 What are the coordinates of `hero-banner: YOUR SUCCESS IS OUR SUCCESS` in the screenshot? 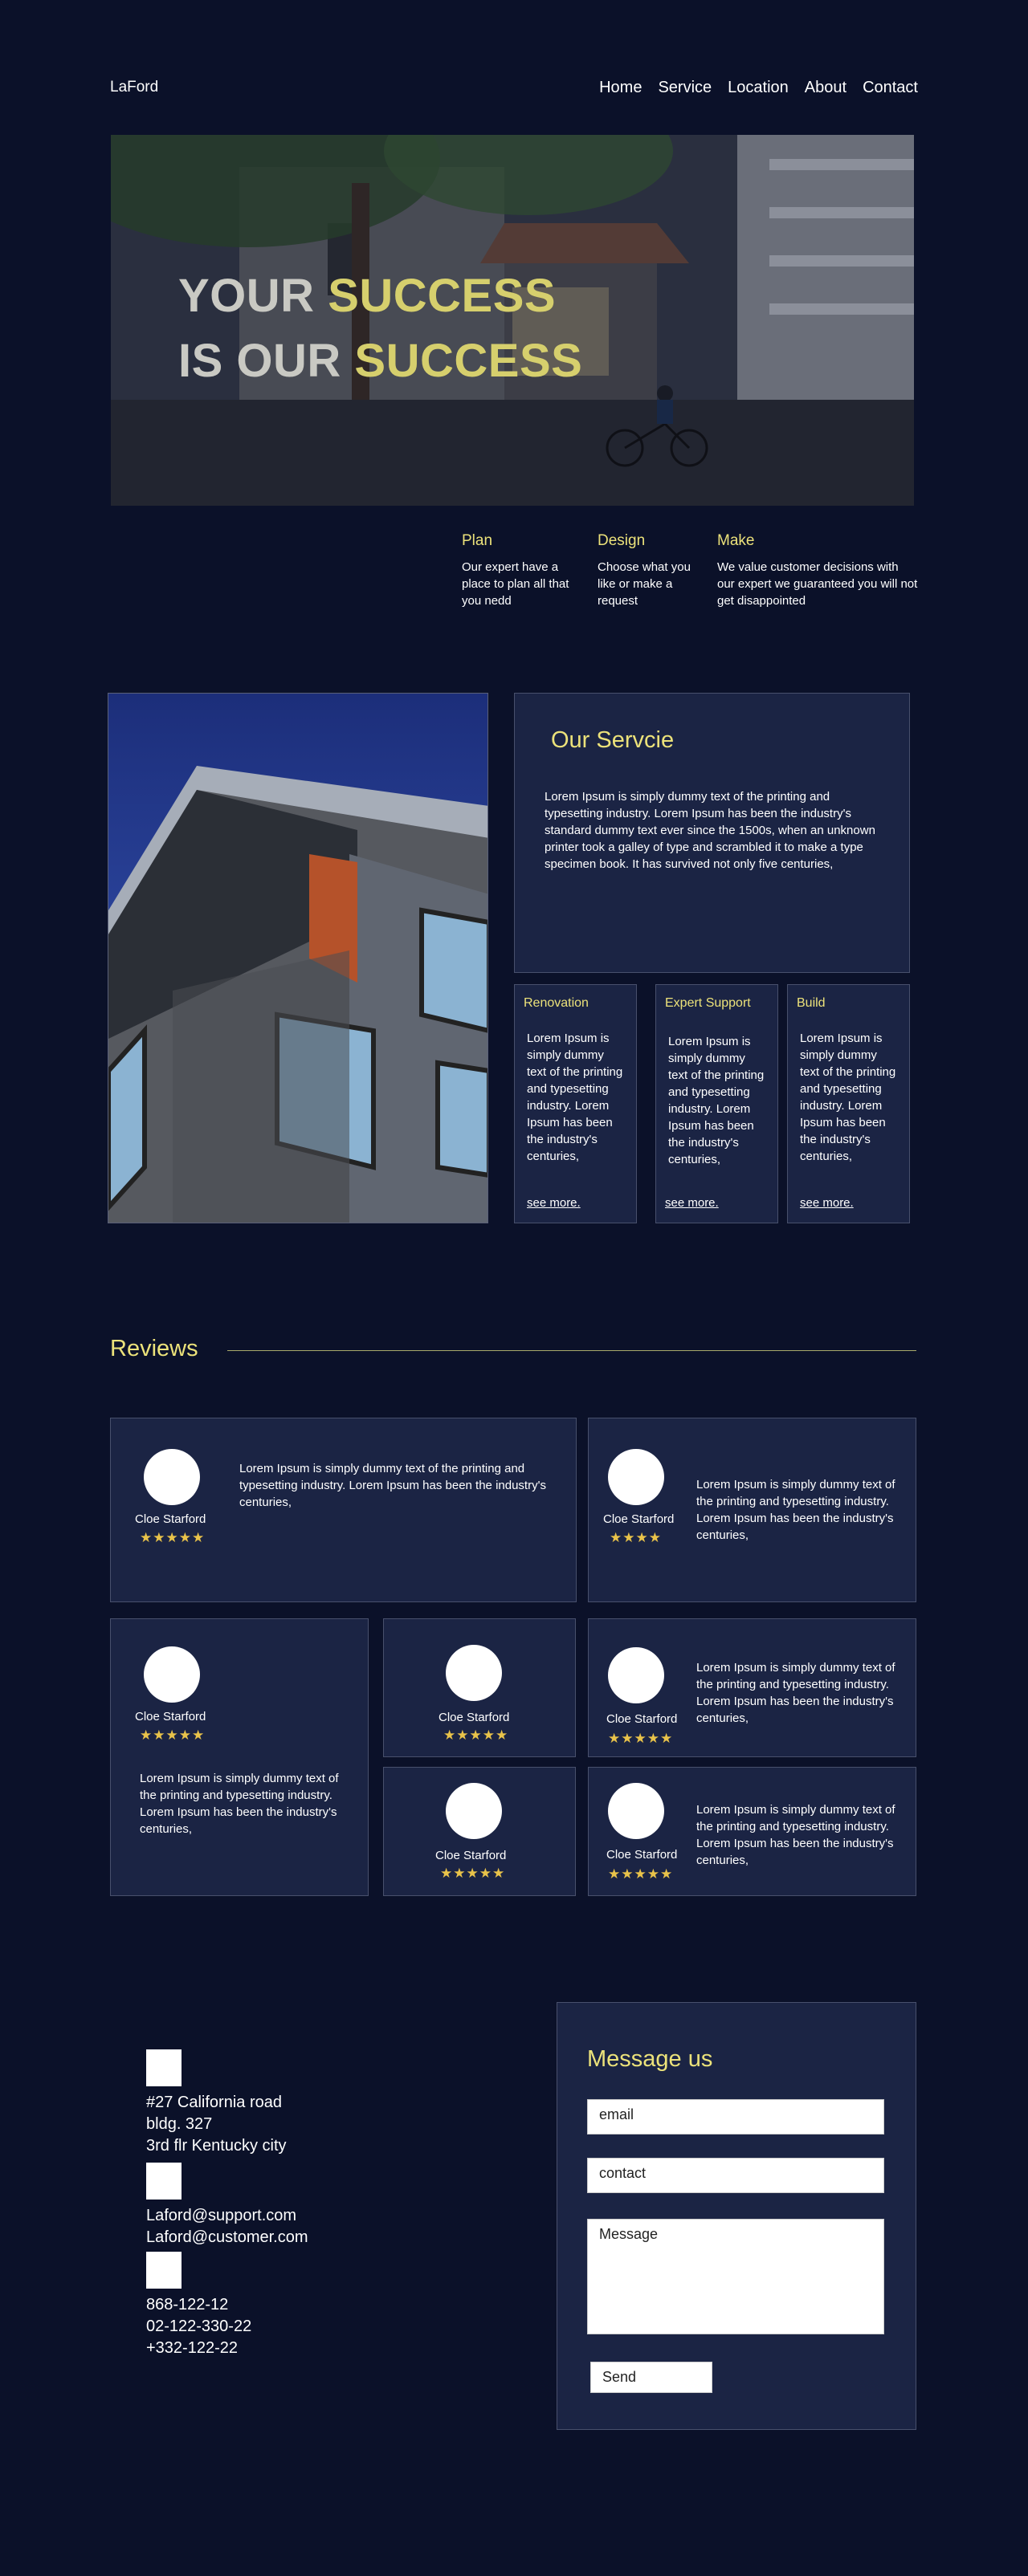 It's located at (512, 320).